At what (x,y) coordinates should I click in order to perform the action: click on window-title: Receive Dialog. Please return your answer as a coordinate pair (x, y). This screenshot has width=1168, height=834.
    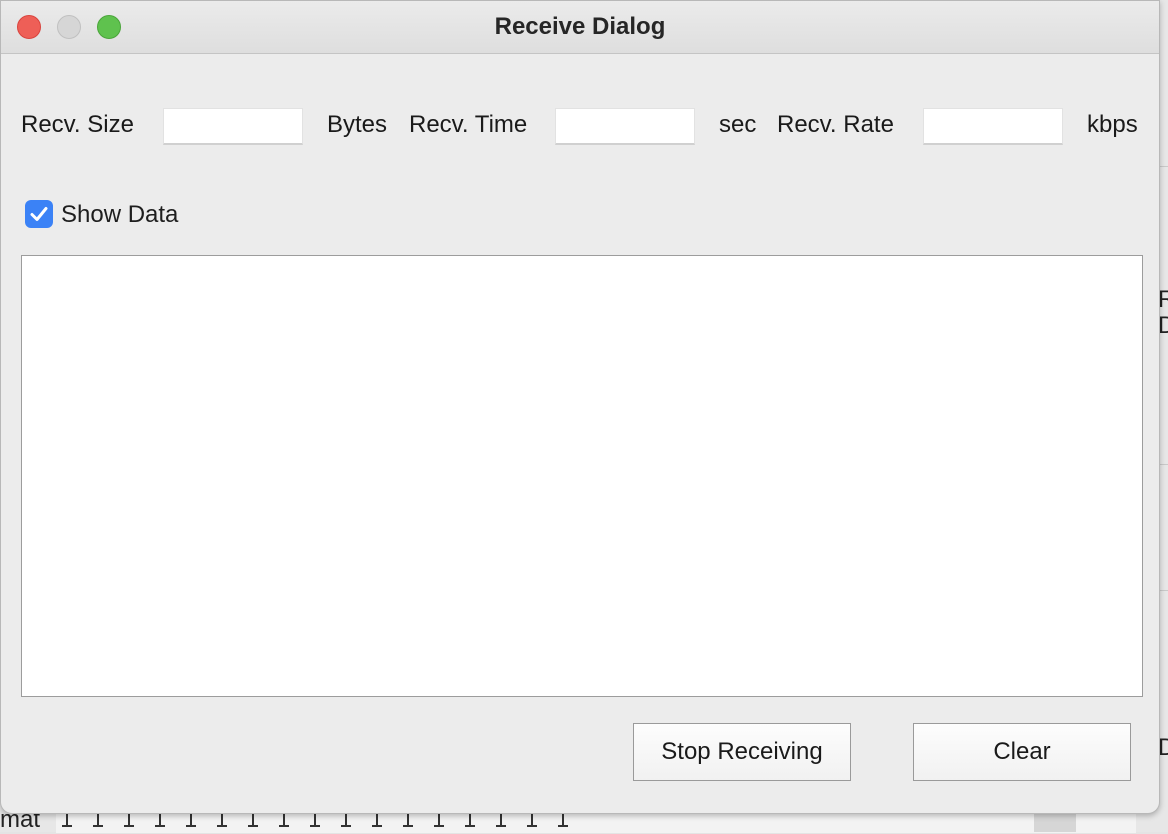
    Looking at the image, I should click on (580, 26).